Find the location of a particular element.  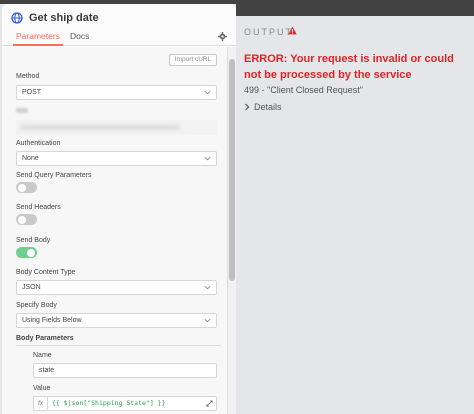

expand-icon is located at coordinates (209, 403).